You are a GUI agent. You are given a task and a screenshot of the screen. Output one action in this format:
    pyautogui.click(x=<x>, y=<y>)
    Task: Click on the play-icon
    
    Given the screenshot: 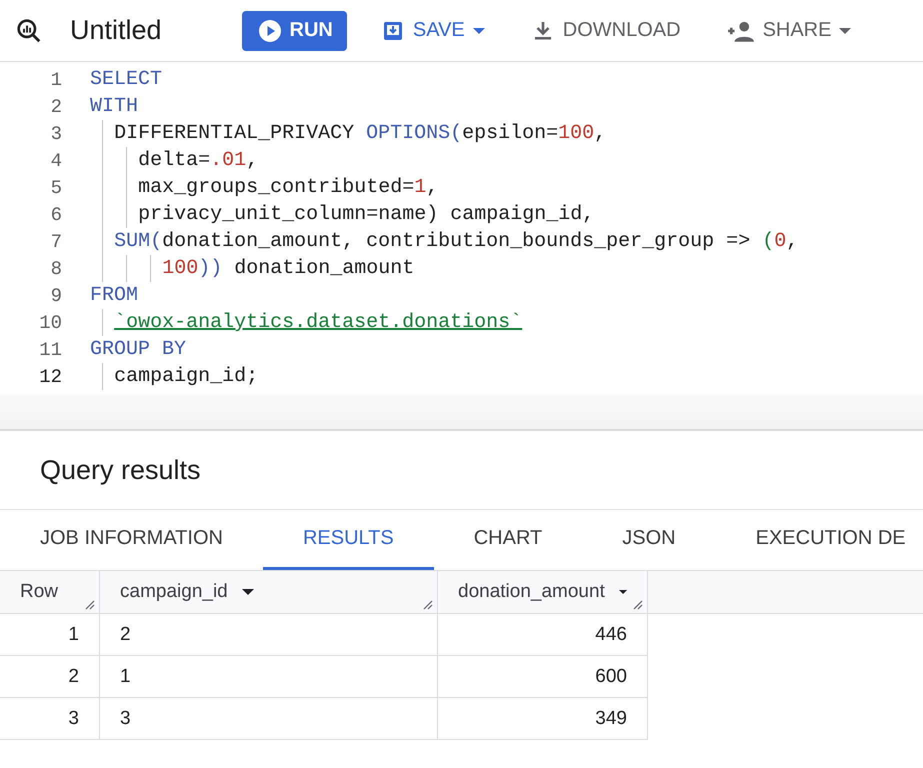 What is the action you would take?
    pyautogui.click(x=270, y=30)
    